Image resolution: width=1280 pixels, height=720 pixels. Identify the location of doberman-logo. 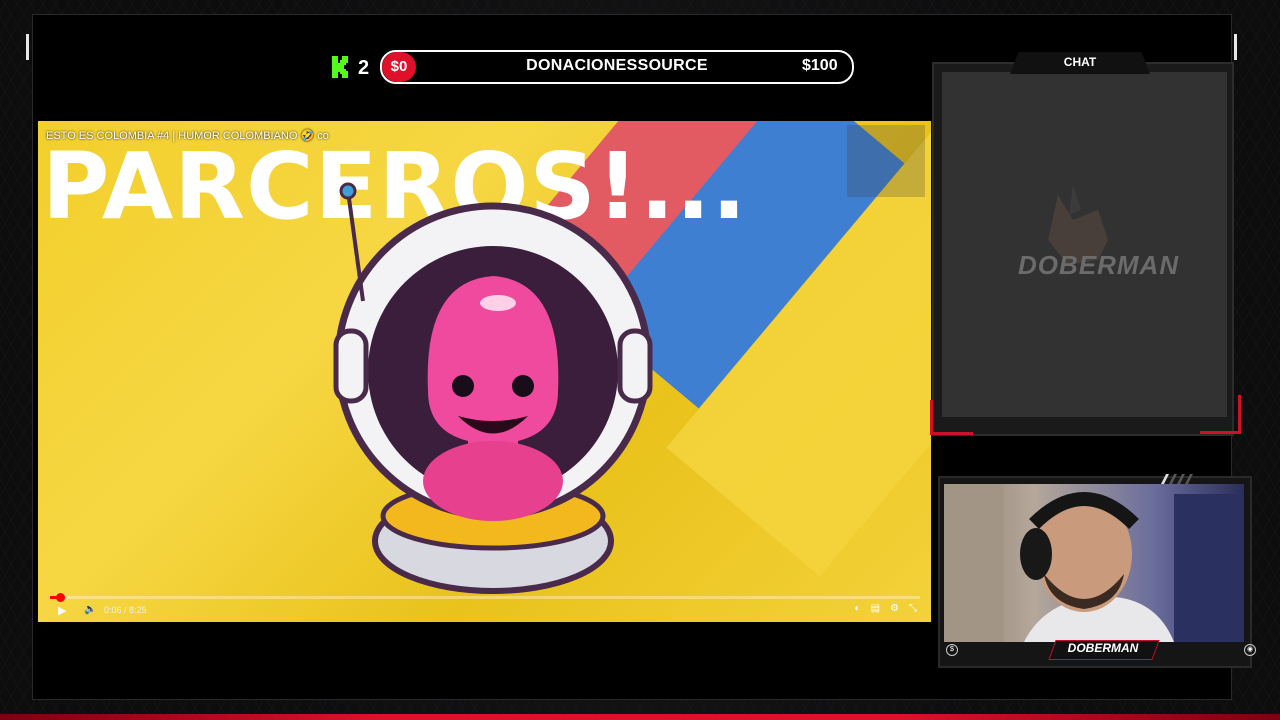
(1078, 225).